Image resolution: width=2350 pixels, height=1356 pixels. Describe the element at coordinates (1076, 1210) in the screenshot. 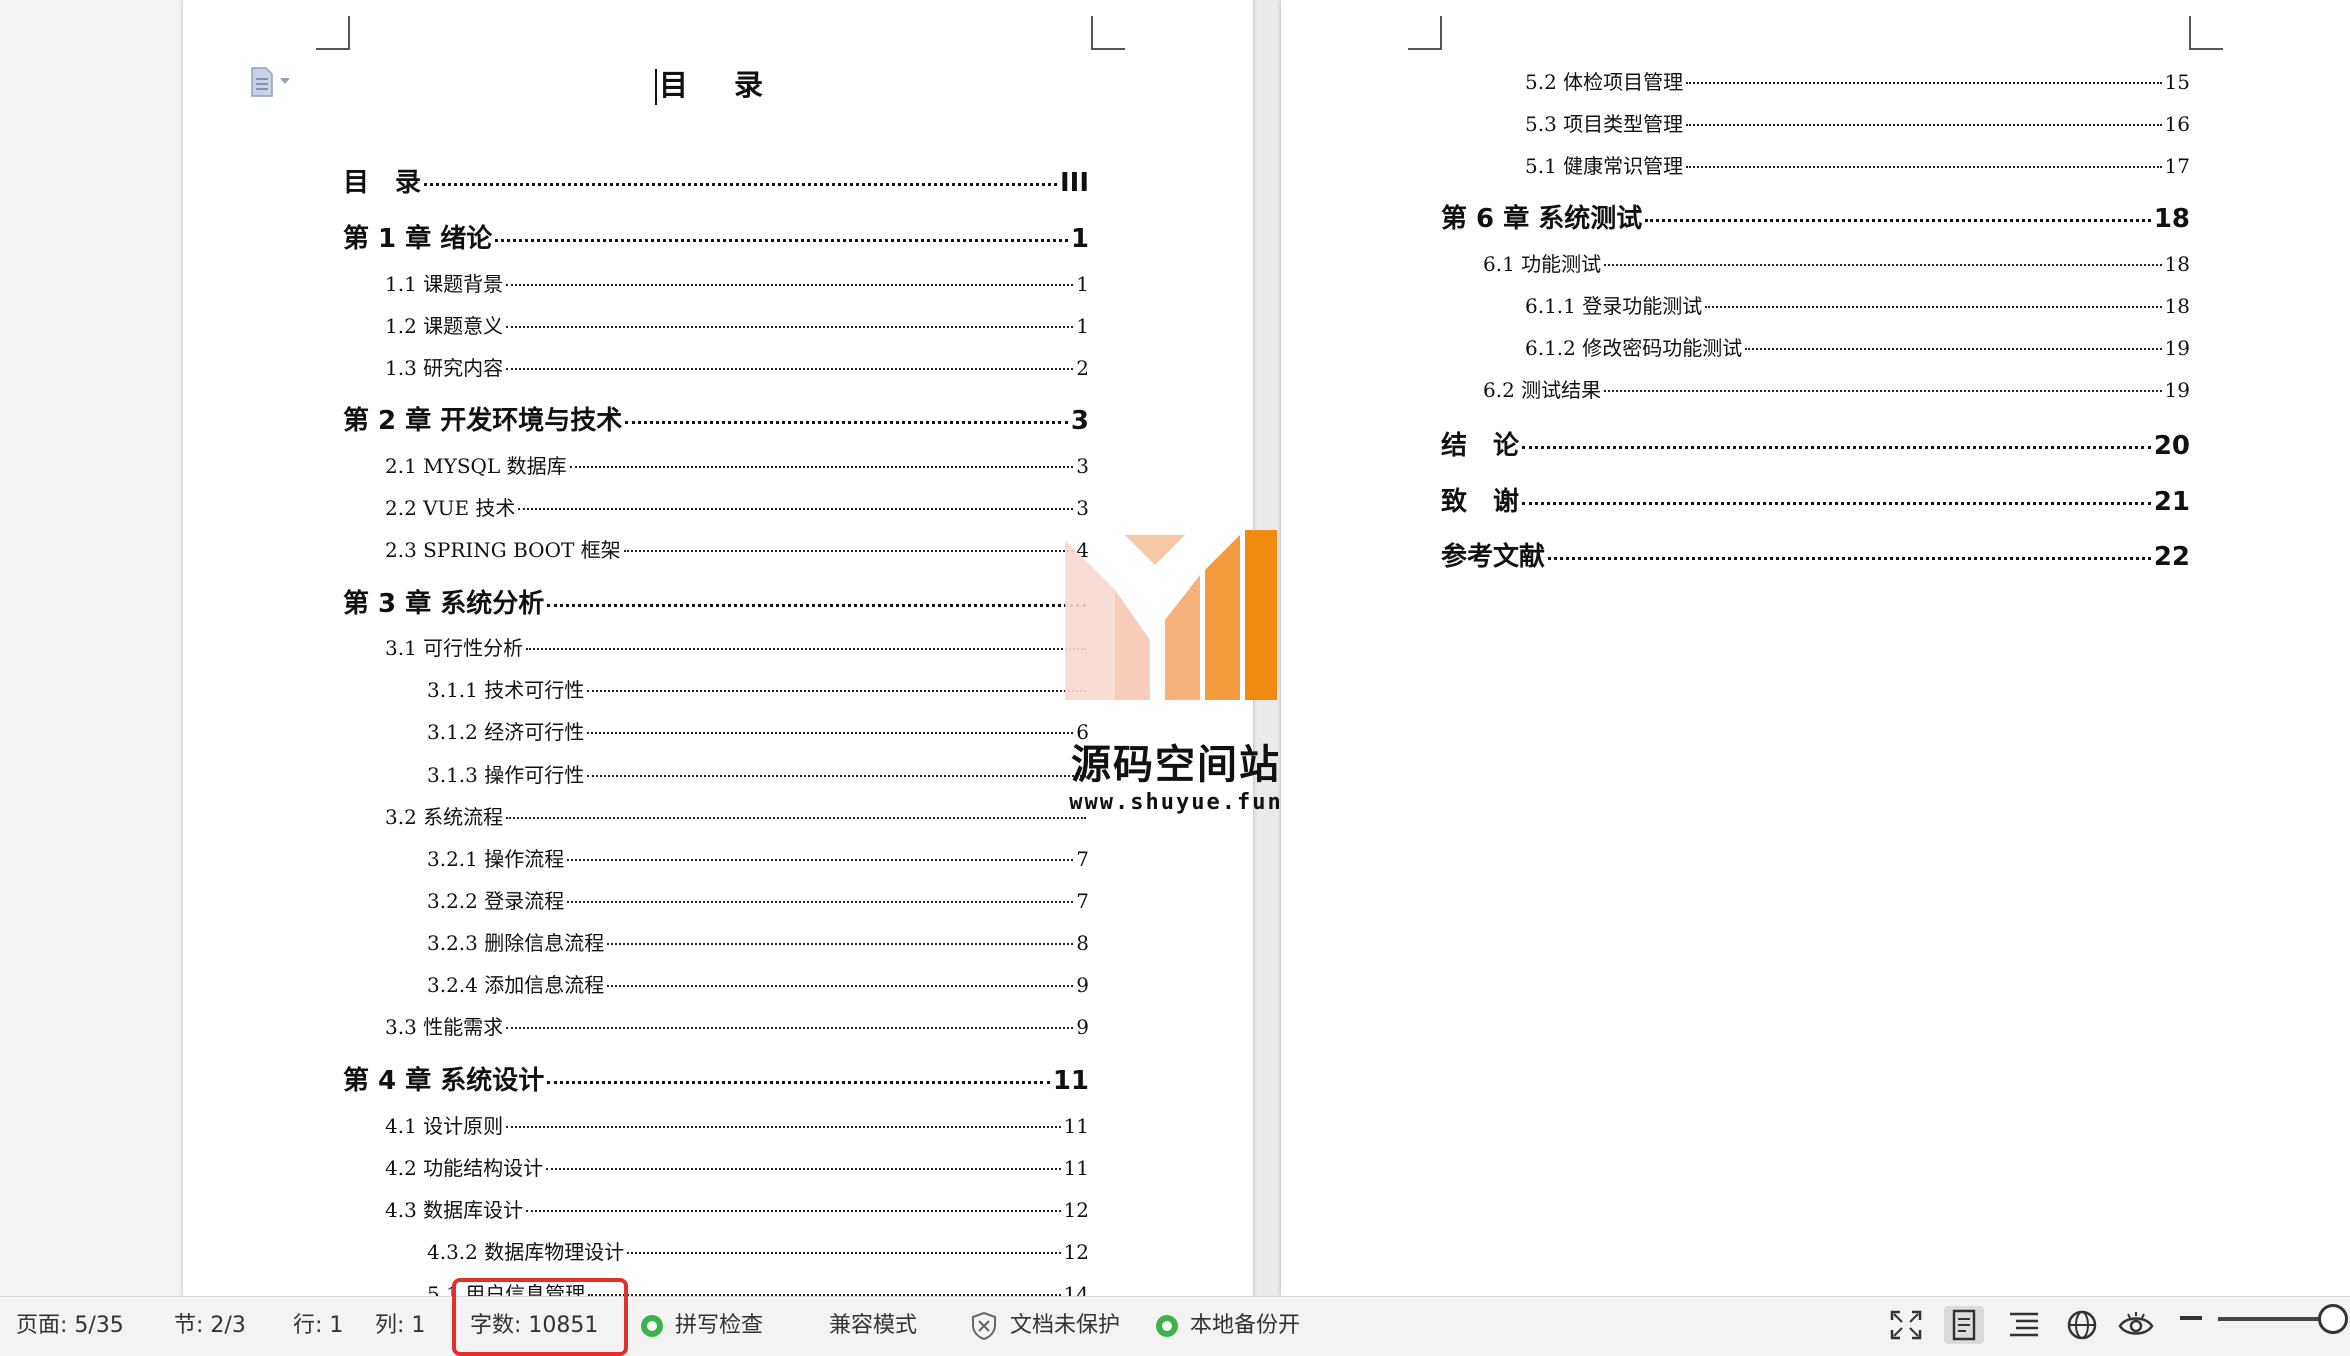

I see `toc-entry-page: 12` at that location.